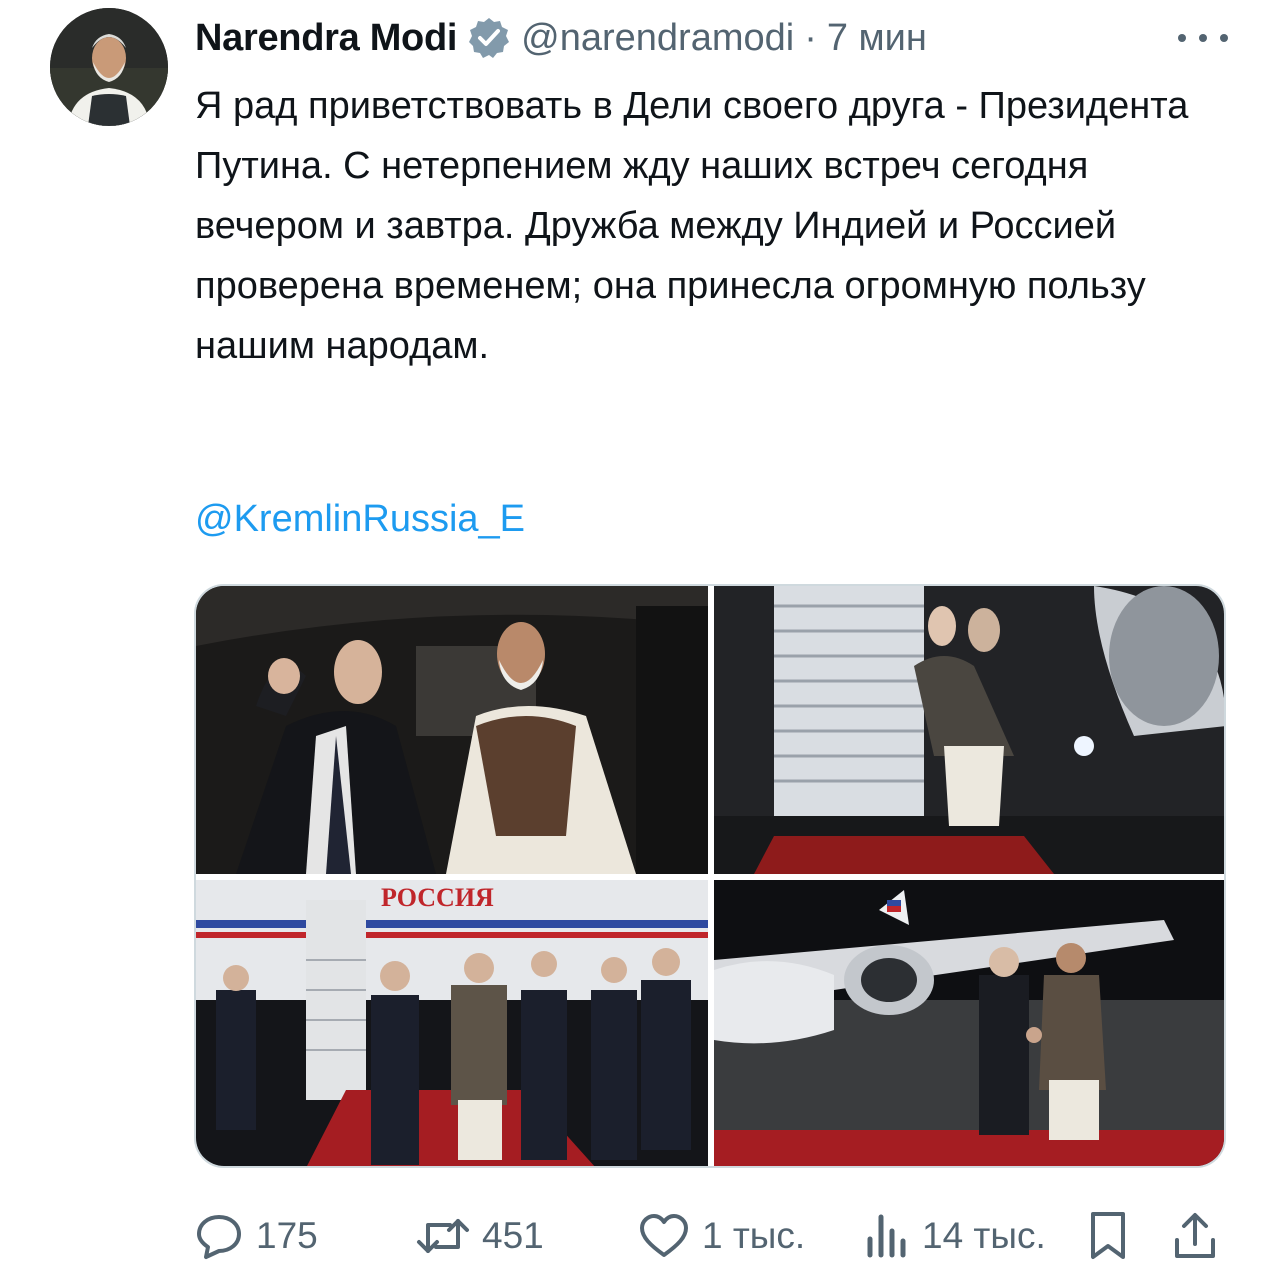 Image resolution: width=1278 pixels, height=1280 pixels. Describe the element at coordinates (664, 1235) in the screenshot. I see `heart-icon` at that location.